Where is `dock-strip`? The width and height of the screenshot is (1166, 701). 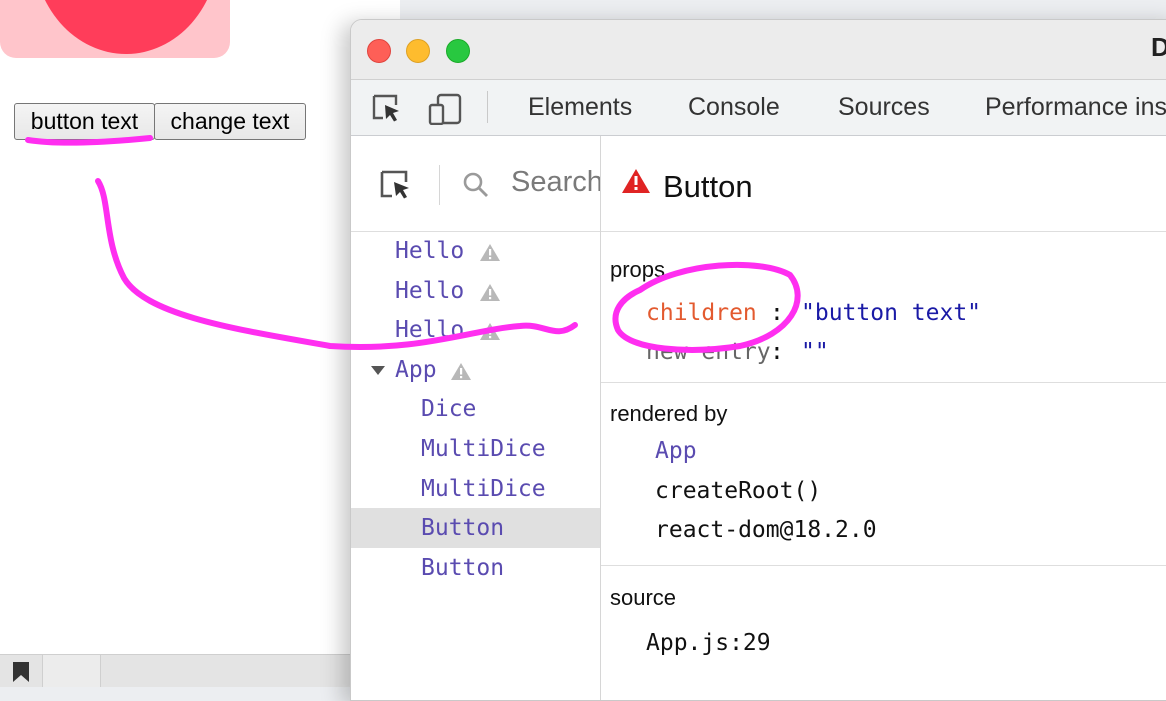
dock-strip is located at coordinates (200, 670).